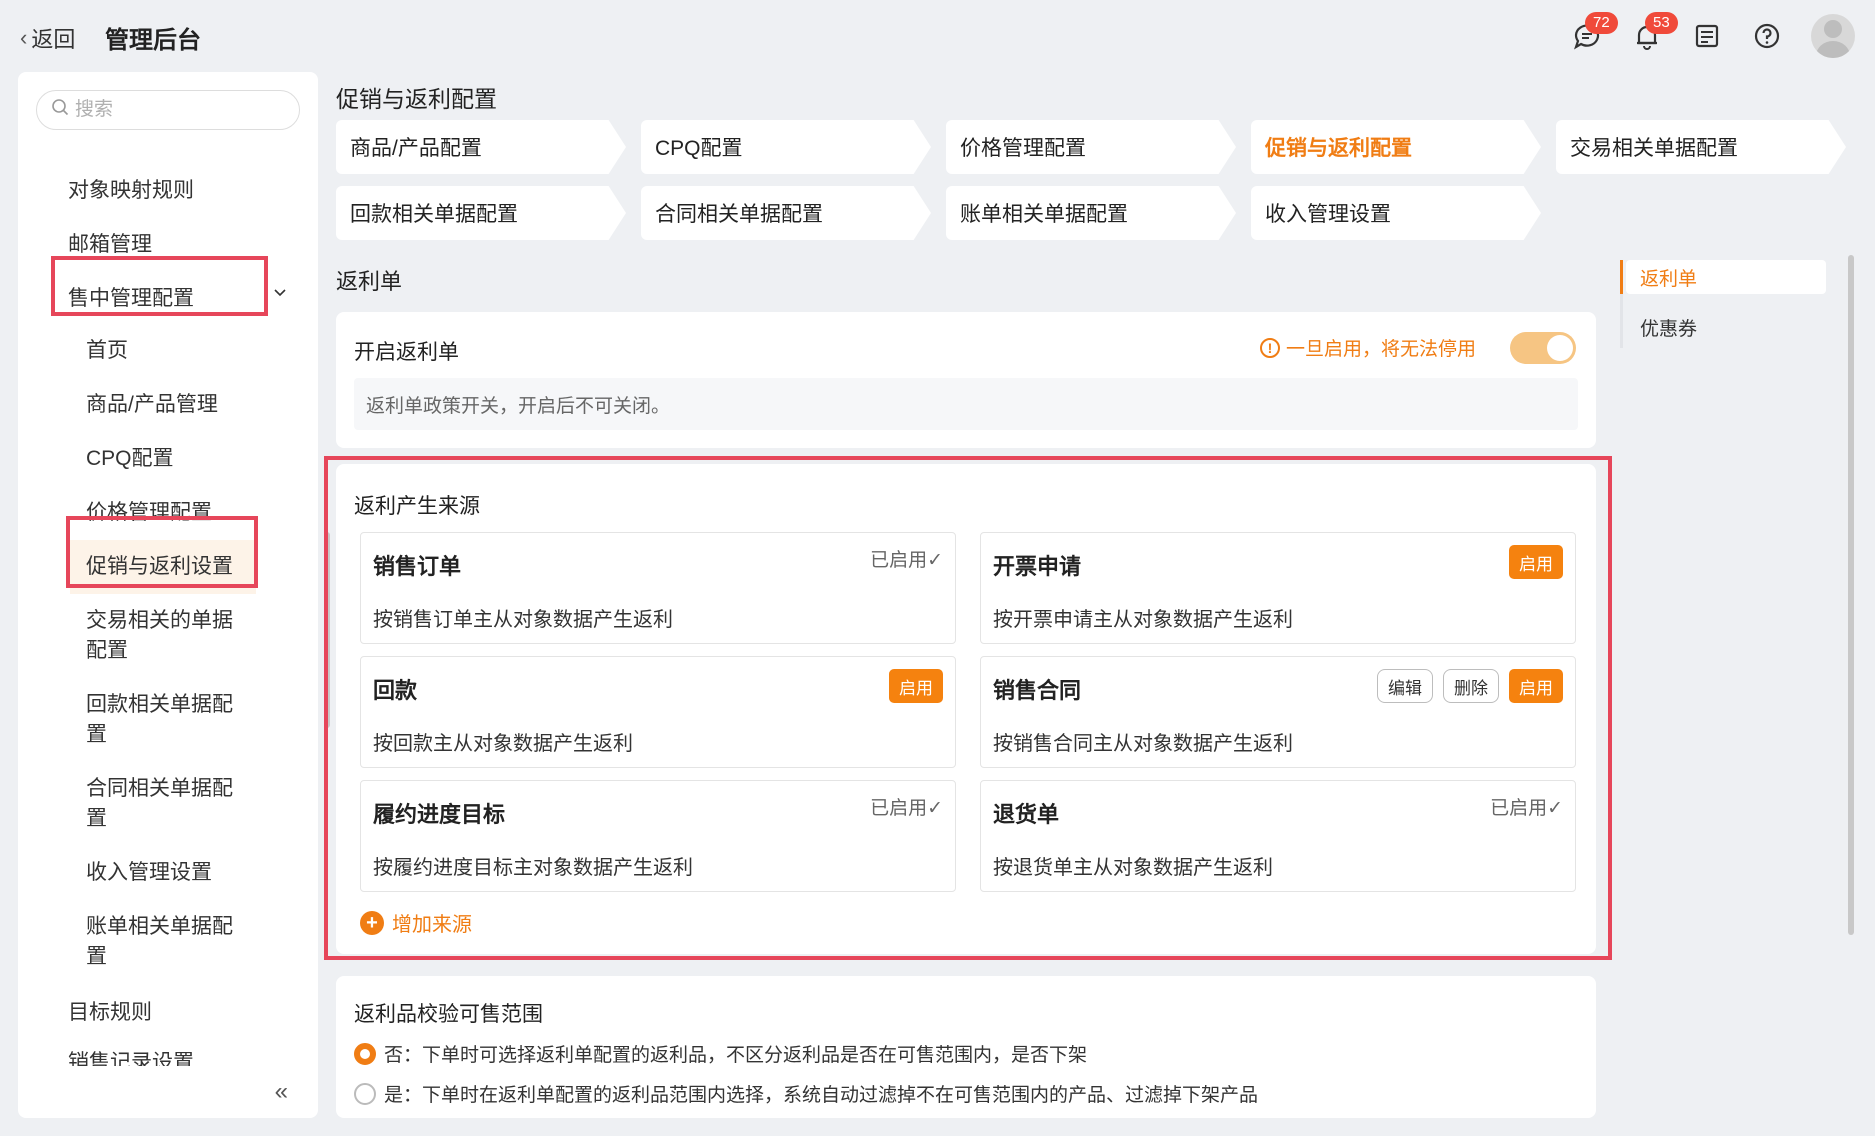 This screenshot has height=1136, width=1875. Describe the element at coordinates (162, 552) in the screenshot. I see `highlight-promo-rebate` at that location.